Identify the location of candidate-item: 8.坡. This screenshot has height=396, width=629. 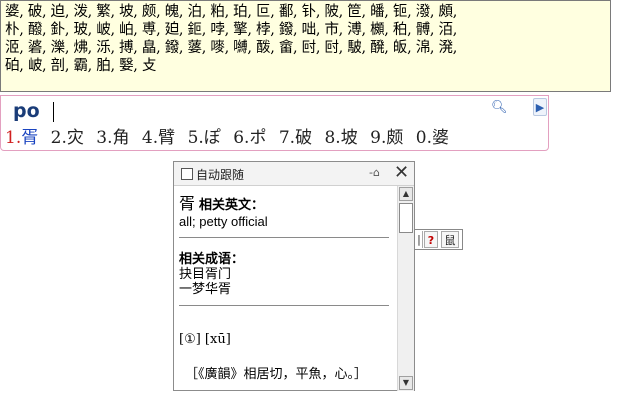
(340, 138).